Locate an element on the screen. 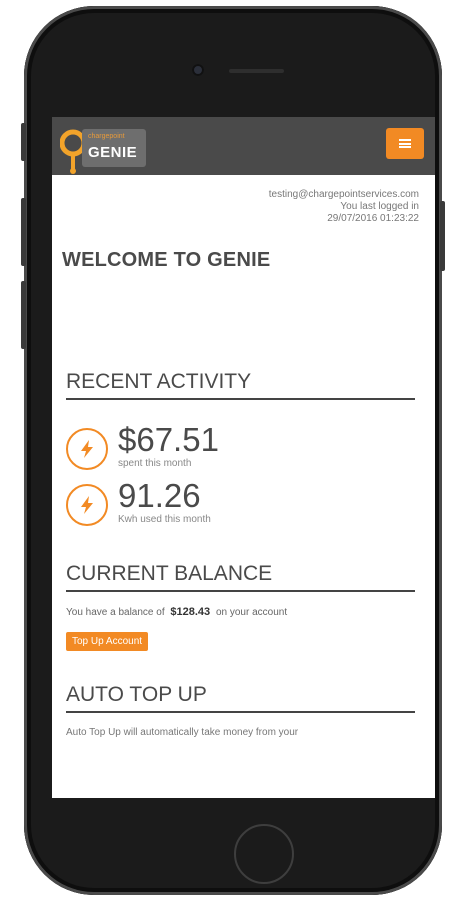  kwh-value: 91.26 is located at coordinates (159, 495).